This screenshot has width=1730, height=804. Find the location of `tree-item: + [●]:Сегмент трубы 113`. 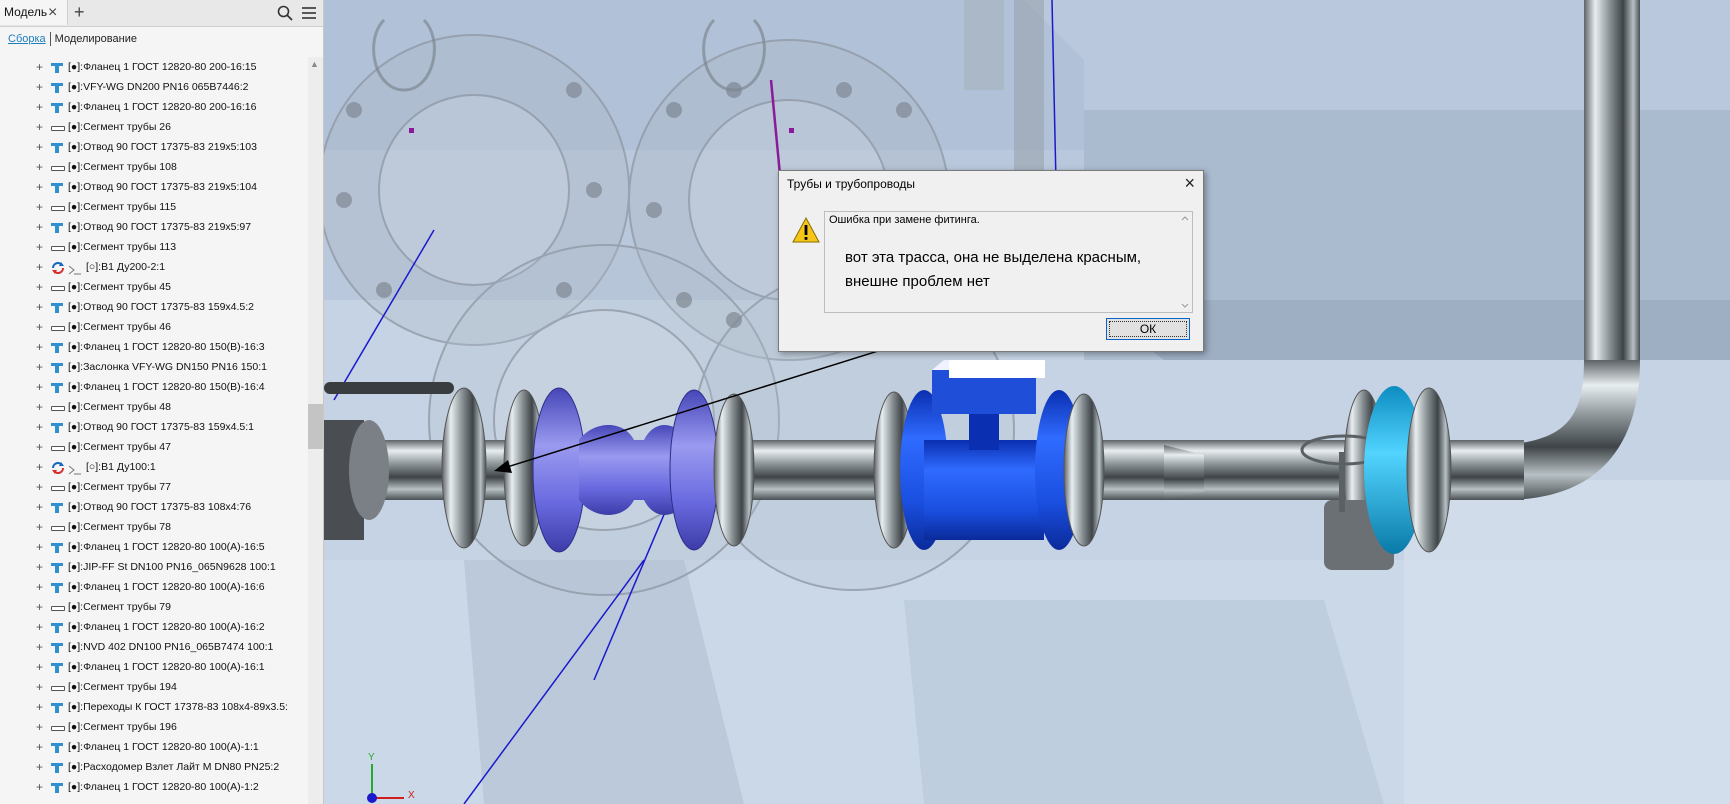

tree-item: + [●]:Сегмент трубы 113 is located at coordinates (154, 247).